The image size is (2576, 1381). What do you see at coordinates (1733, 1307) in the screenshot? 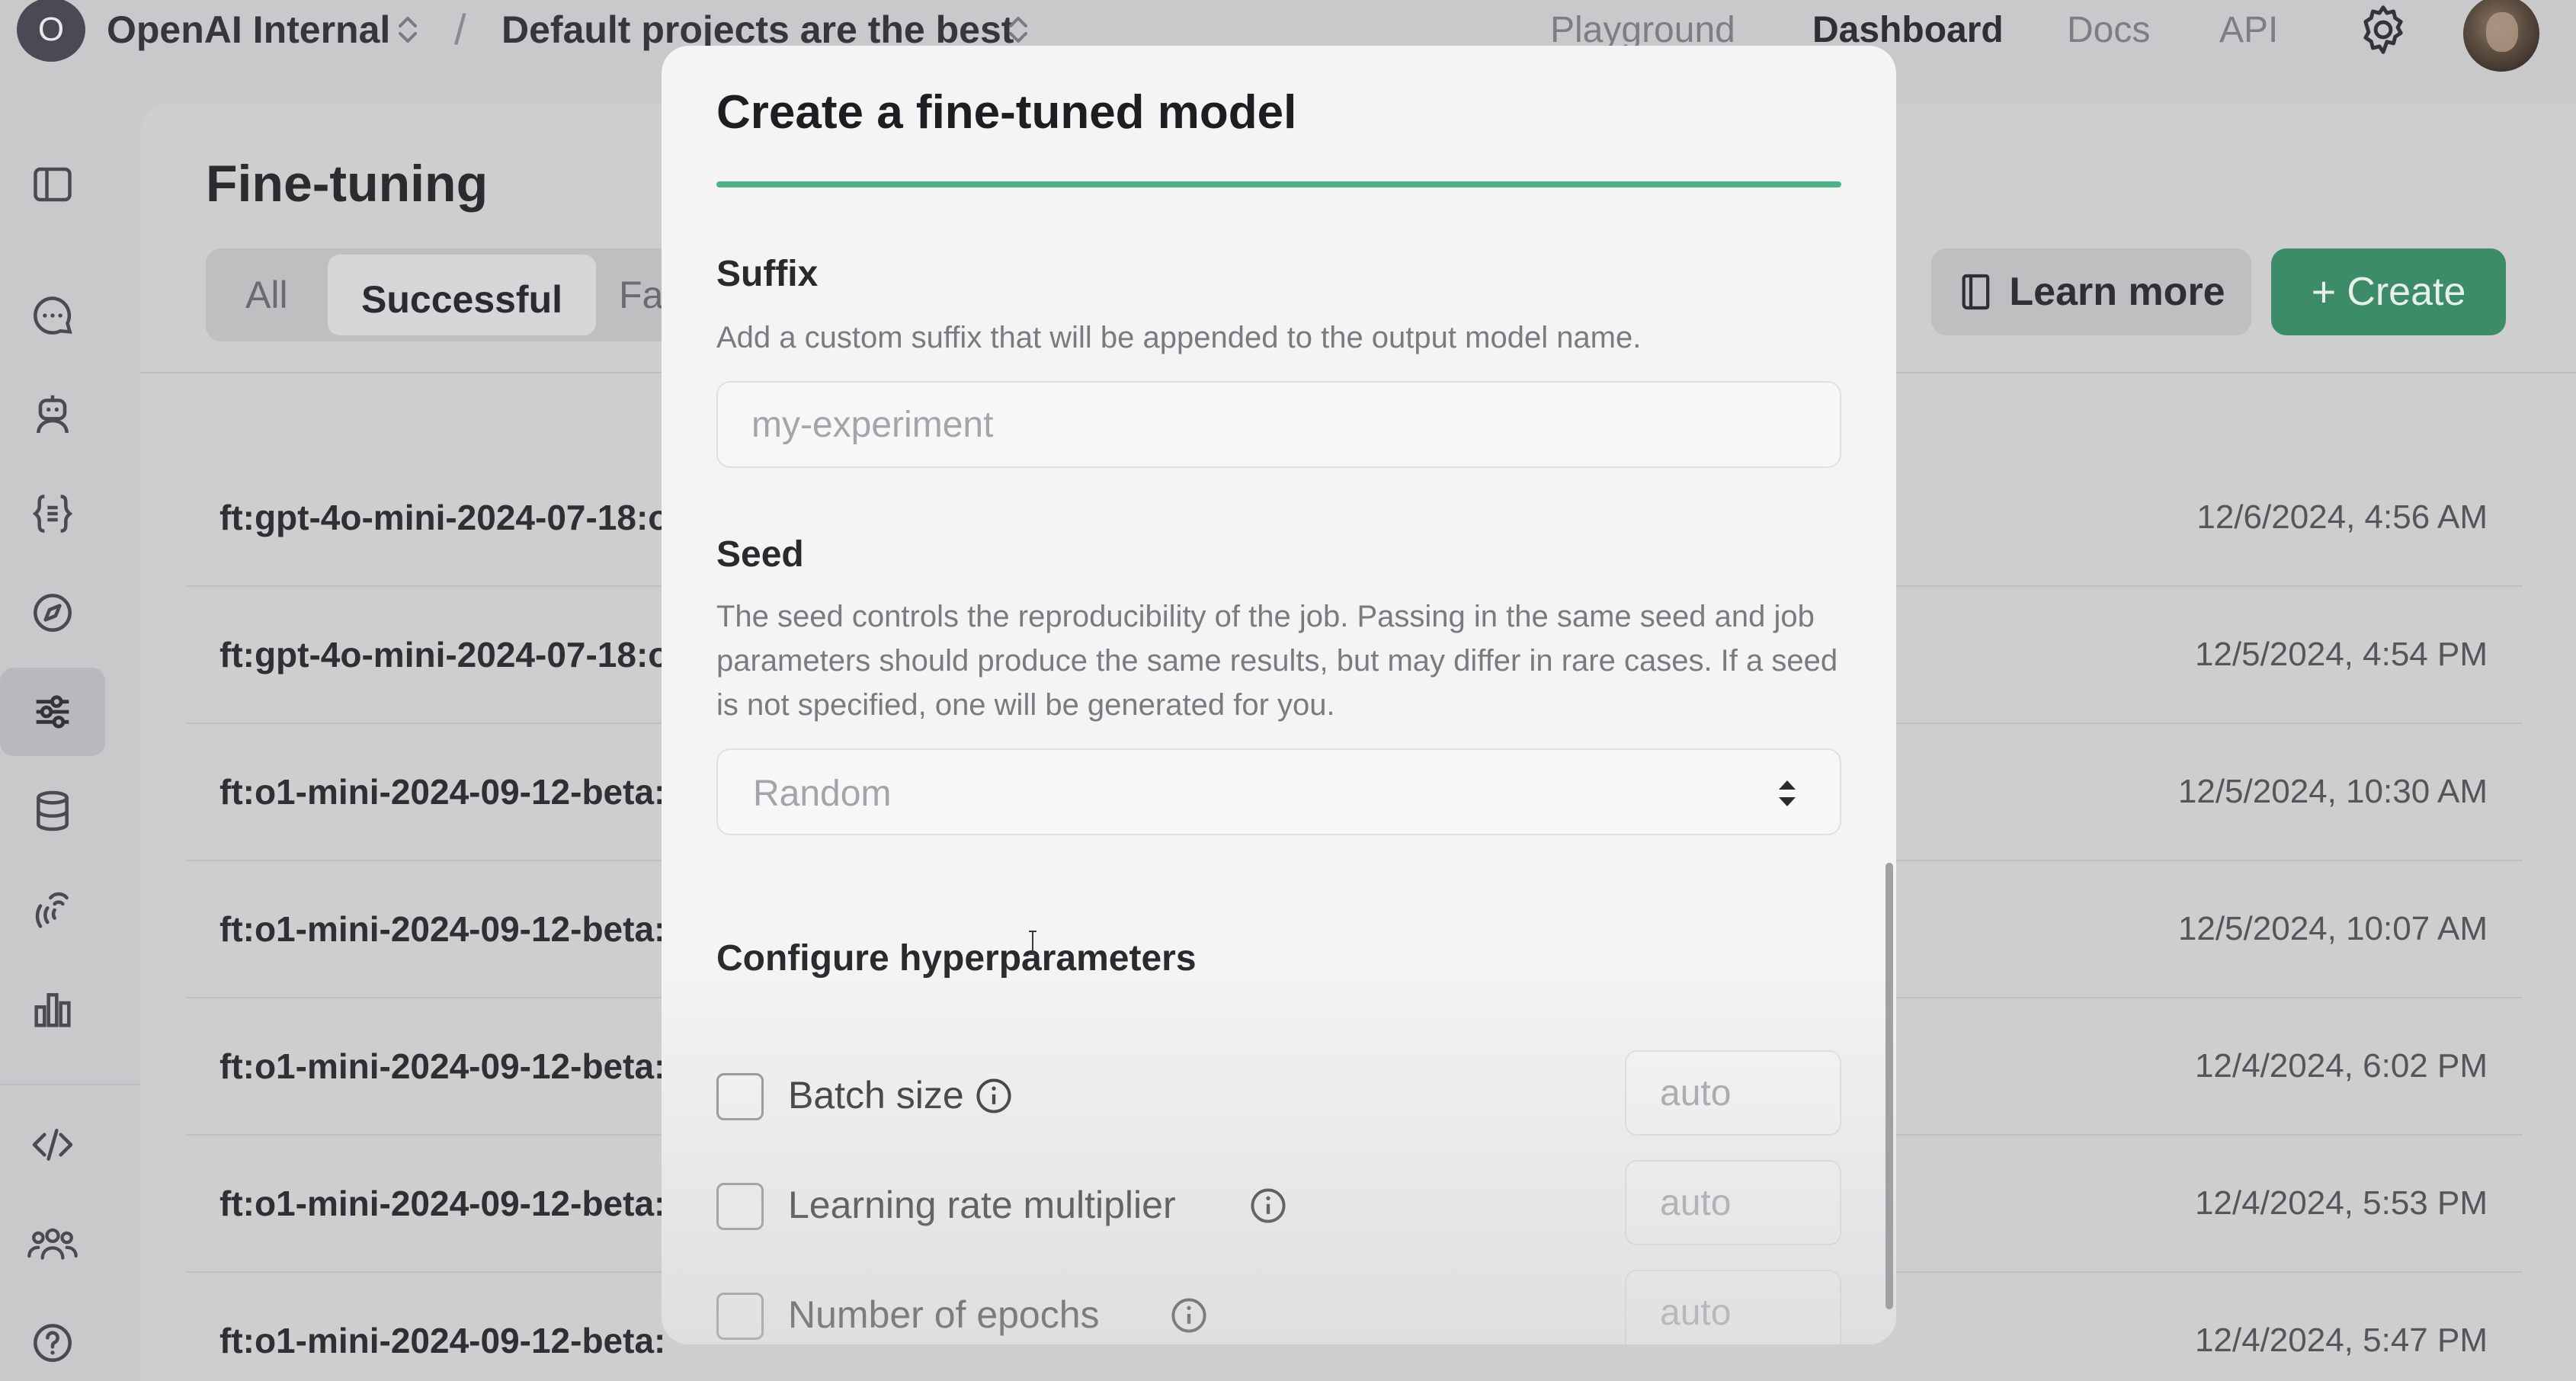
I see `epochs-input` at bounding box center [1733, 1307].